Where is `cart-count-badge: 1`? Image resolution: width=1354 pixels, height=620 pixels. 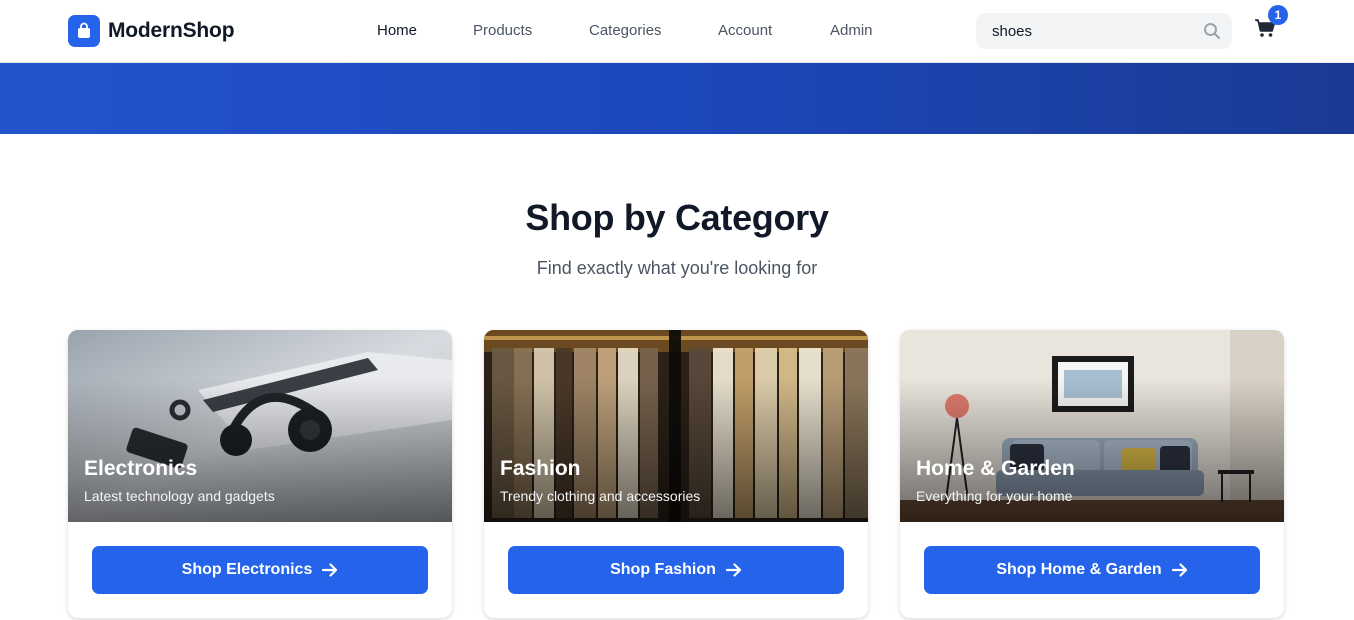 cart-count-badge: 1 is located at coordinates (1278, 15).